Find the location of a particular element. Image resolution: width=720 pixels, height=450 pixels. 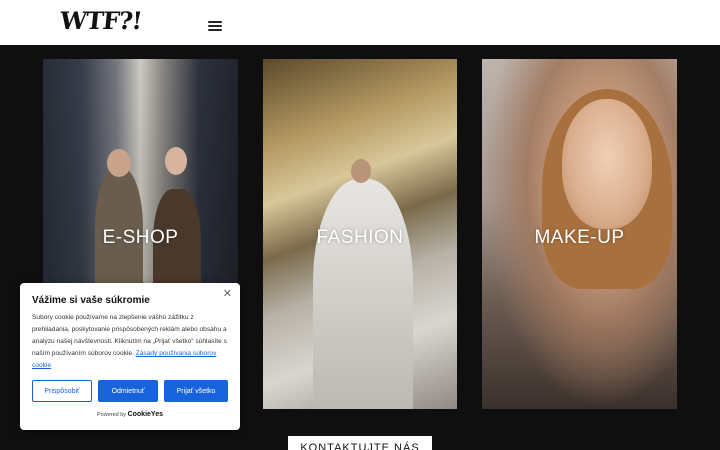

photo-dress is located at coordinates (363, 294).